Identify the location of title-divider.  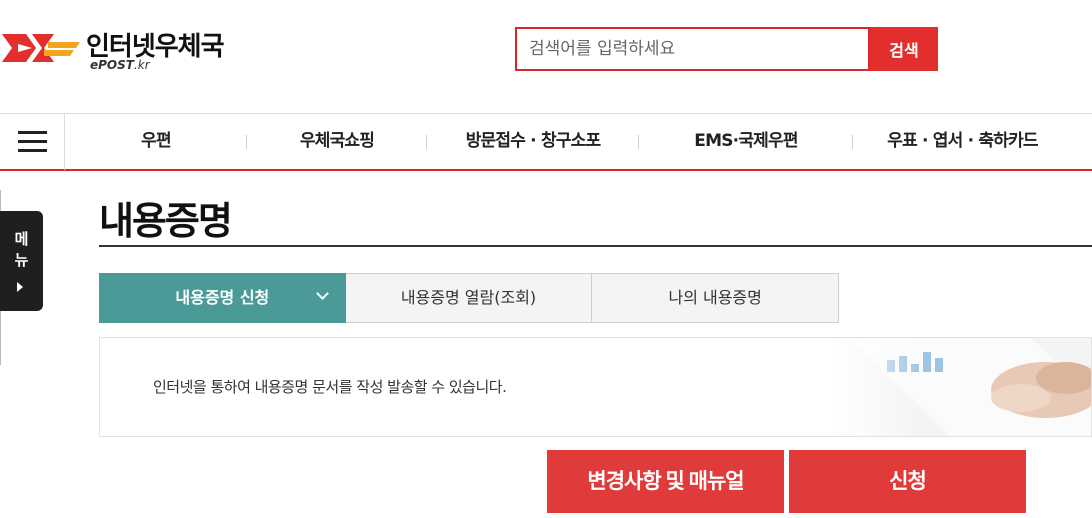
(595, 246).